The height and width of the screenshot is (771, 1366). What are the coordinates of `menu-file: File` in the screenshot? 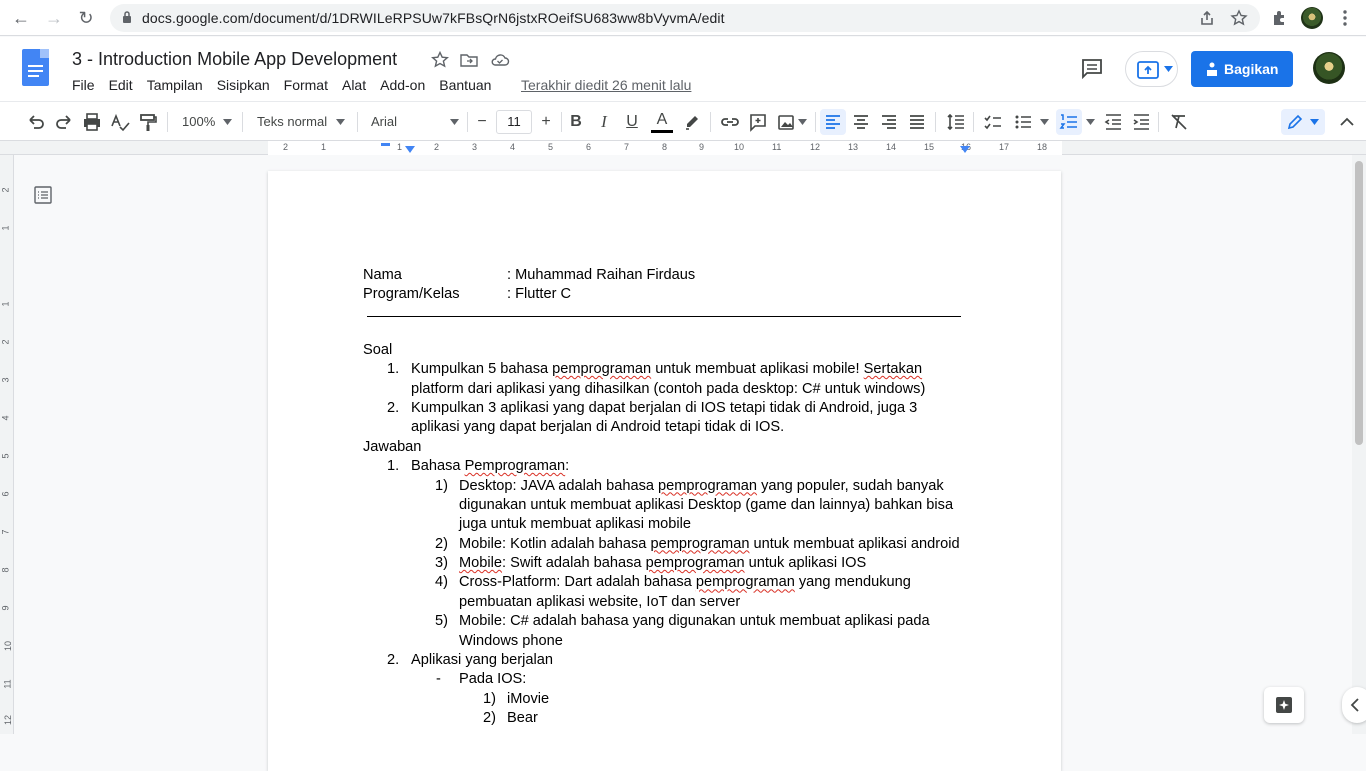 It's located at (83, 85).